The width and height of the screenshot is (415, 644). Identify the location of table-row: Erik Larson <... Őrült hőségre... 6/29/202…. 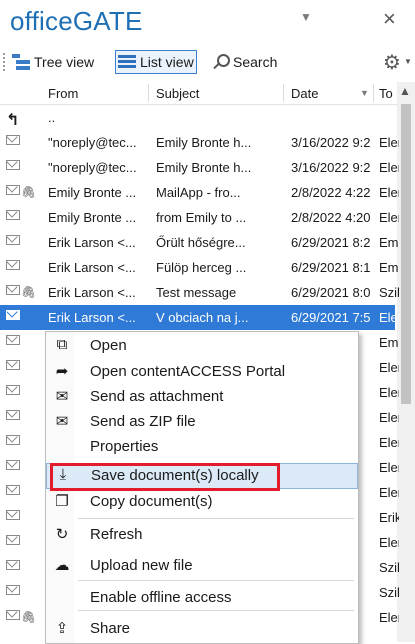
(199, 242).